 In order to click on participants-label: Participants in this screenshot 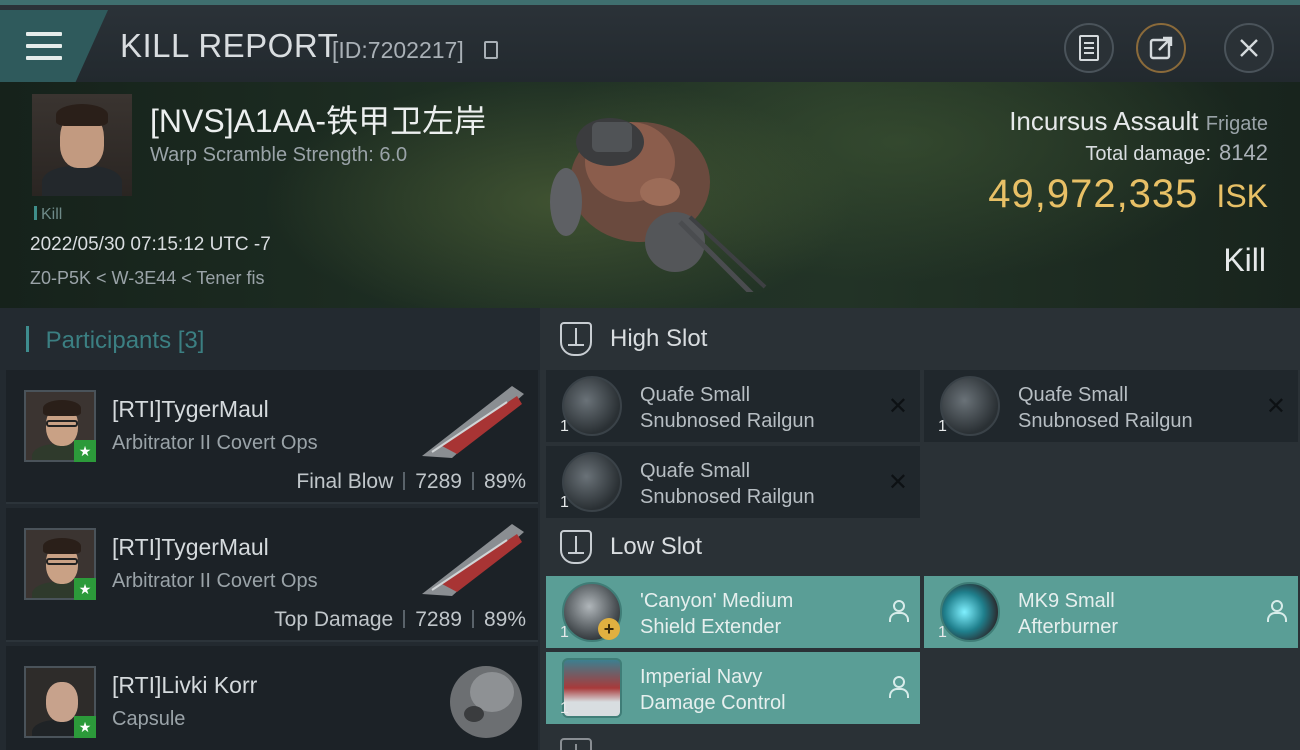, I will do `click(108, 340)`.